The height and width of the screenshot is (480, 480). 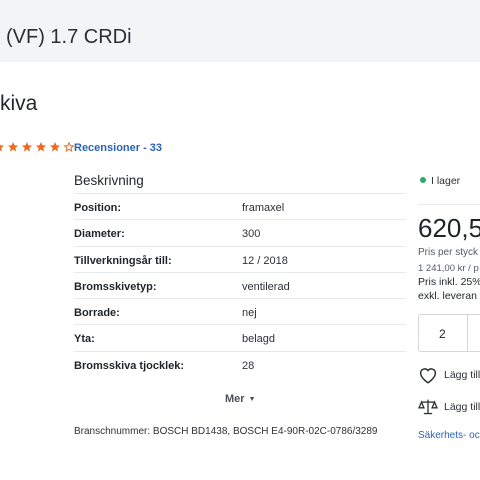 I want to click on spec-key: Borrade:, so click(x=97, y=313).